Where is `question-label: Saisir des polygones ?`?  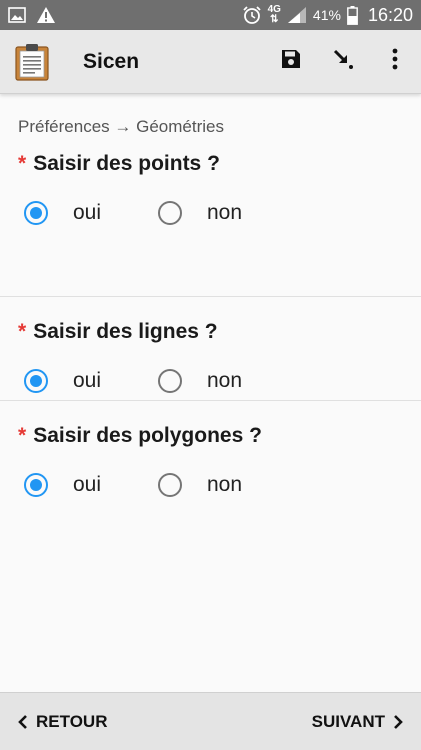
question-label: Saisir des polygones ? is located at coordinates (147, 435).